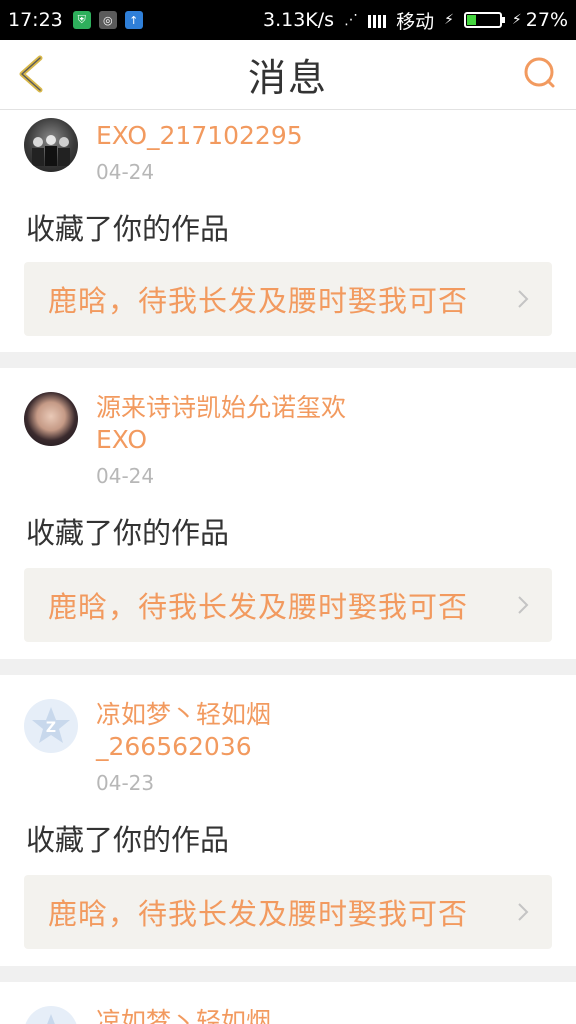  I want to click on svg-text: Z, so click(51, 728).